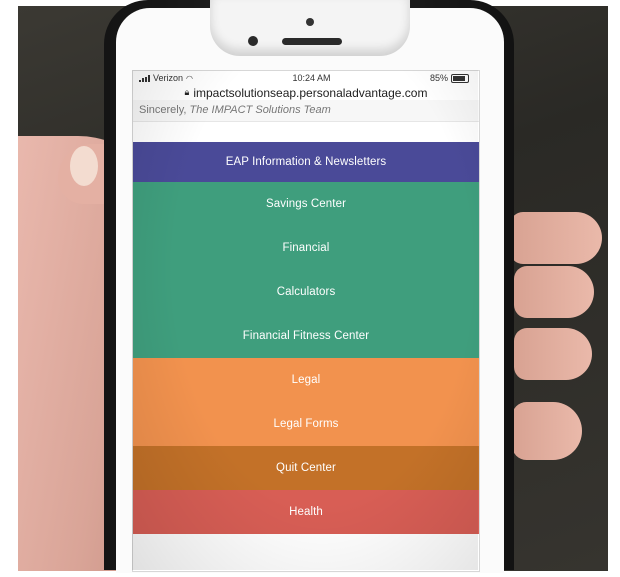 This screenshot has width=620, height=577. I want to click on menu-item-legal-forms: Legal Forms, so click(306, 424).